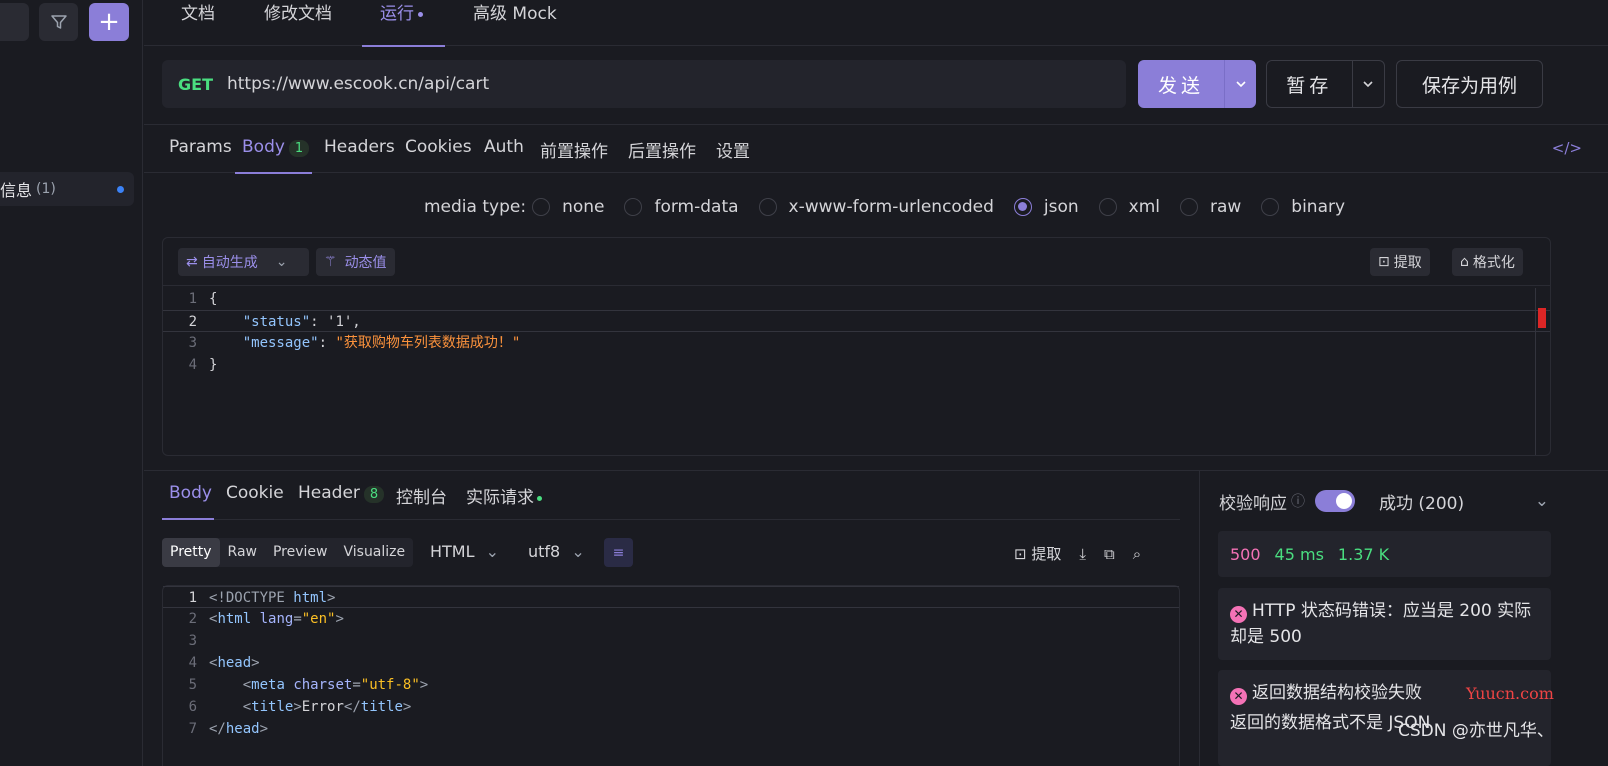 The image size is (1608, 766). I want to click on tab-mock: 高级 Mock, so click(515, 23).